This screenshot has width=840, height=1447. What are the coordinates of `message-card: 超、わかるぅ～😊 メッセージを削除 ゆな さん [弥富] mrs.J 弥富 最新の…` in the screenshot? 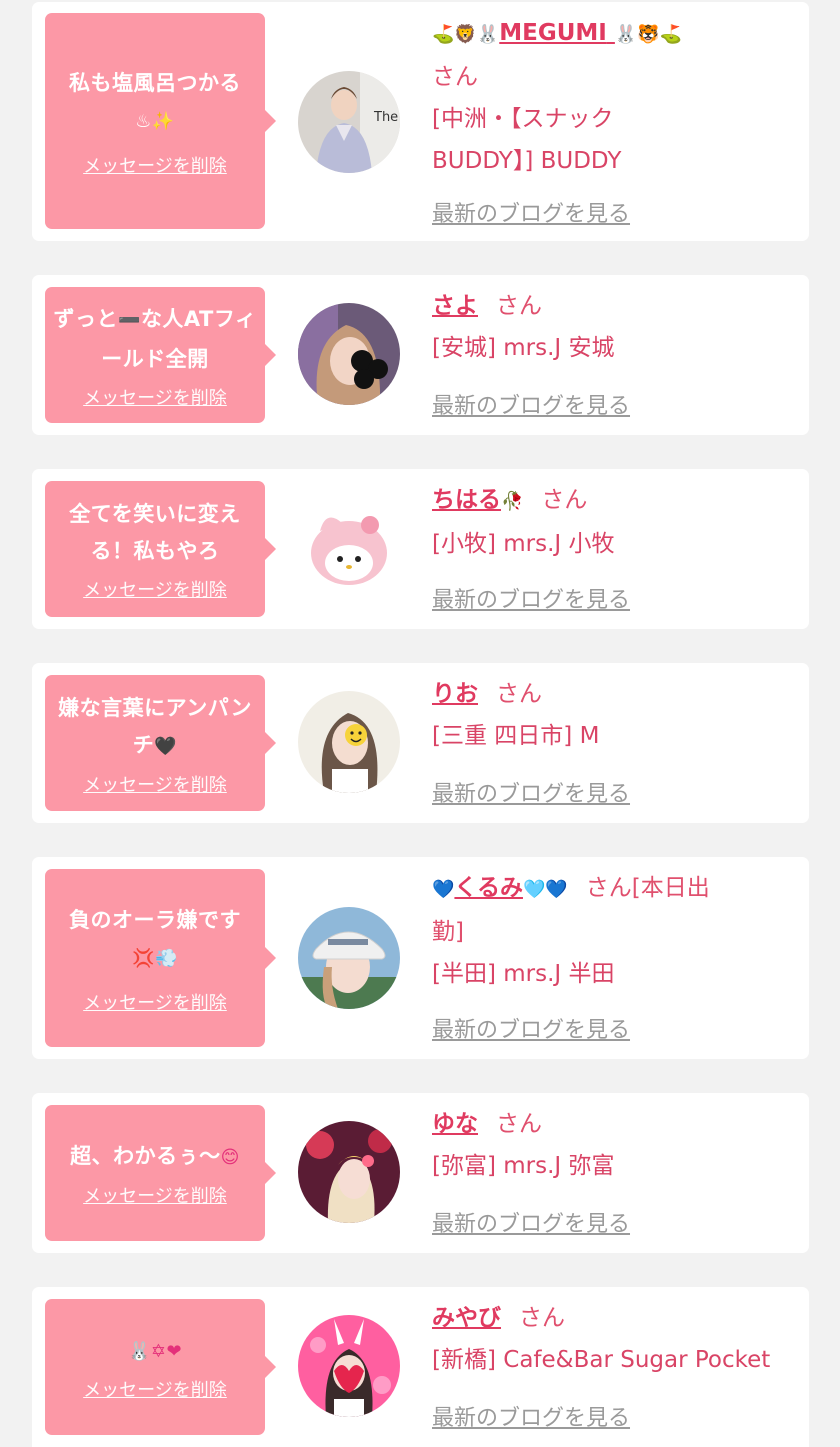 It's located at (420, 1173).